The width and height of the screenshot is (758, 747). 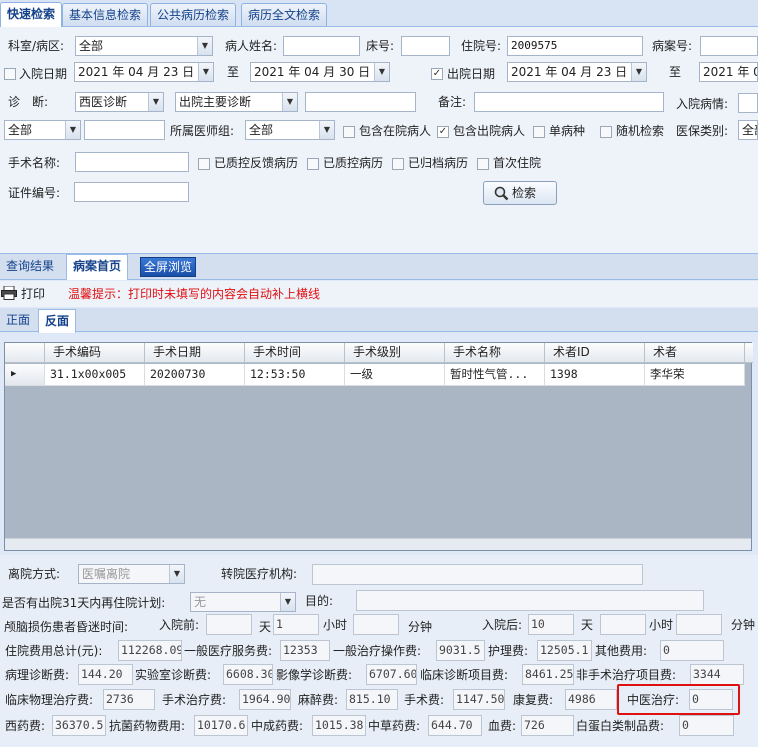 What do you see at coordinates (623, 624) in the screenshot?
I see `after-hour-input` at bounding box center [623, 624].